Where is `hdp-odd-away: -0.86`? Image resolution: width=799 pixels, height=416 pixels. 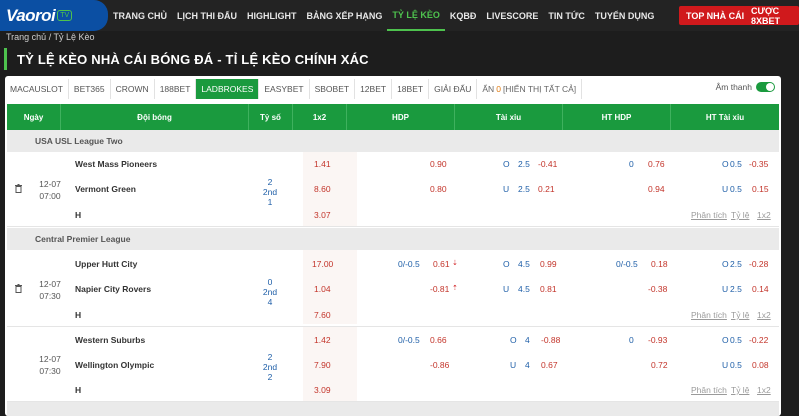
hdp-odd-away: -0.86 is located at coordinates (439, 365).